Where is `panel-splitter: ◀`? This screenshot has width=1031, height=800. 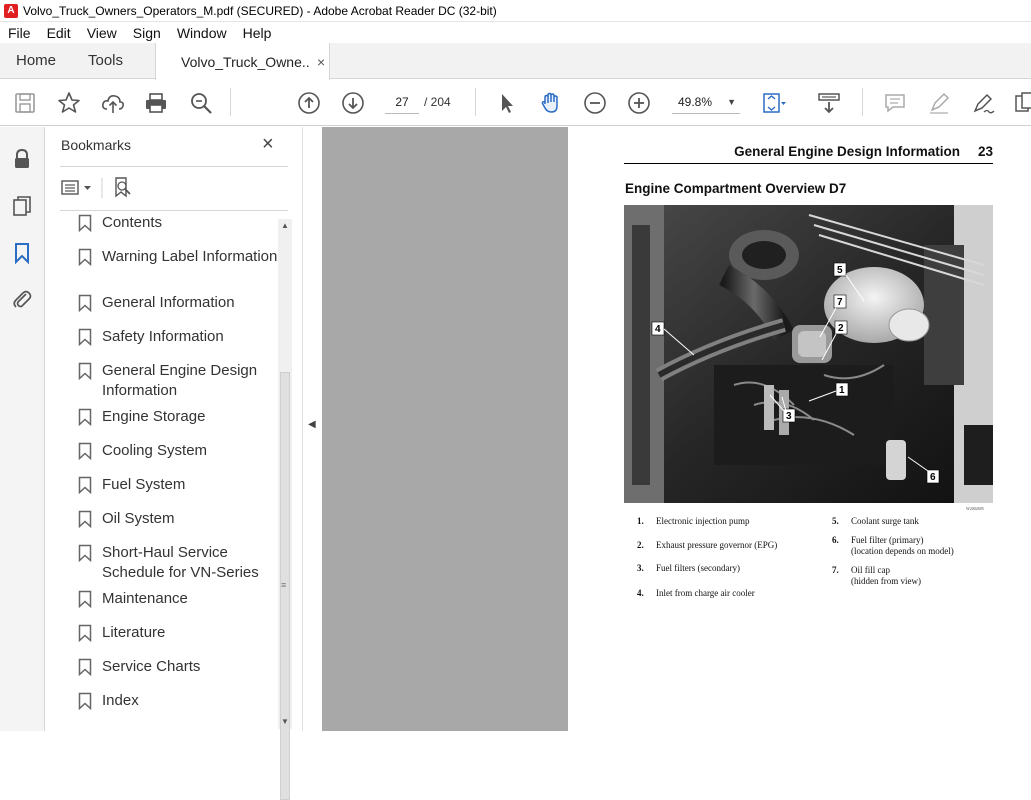 panel-splitter: ◀ is located at coordinates (312, 429).